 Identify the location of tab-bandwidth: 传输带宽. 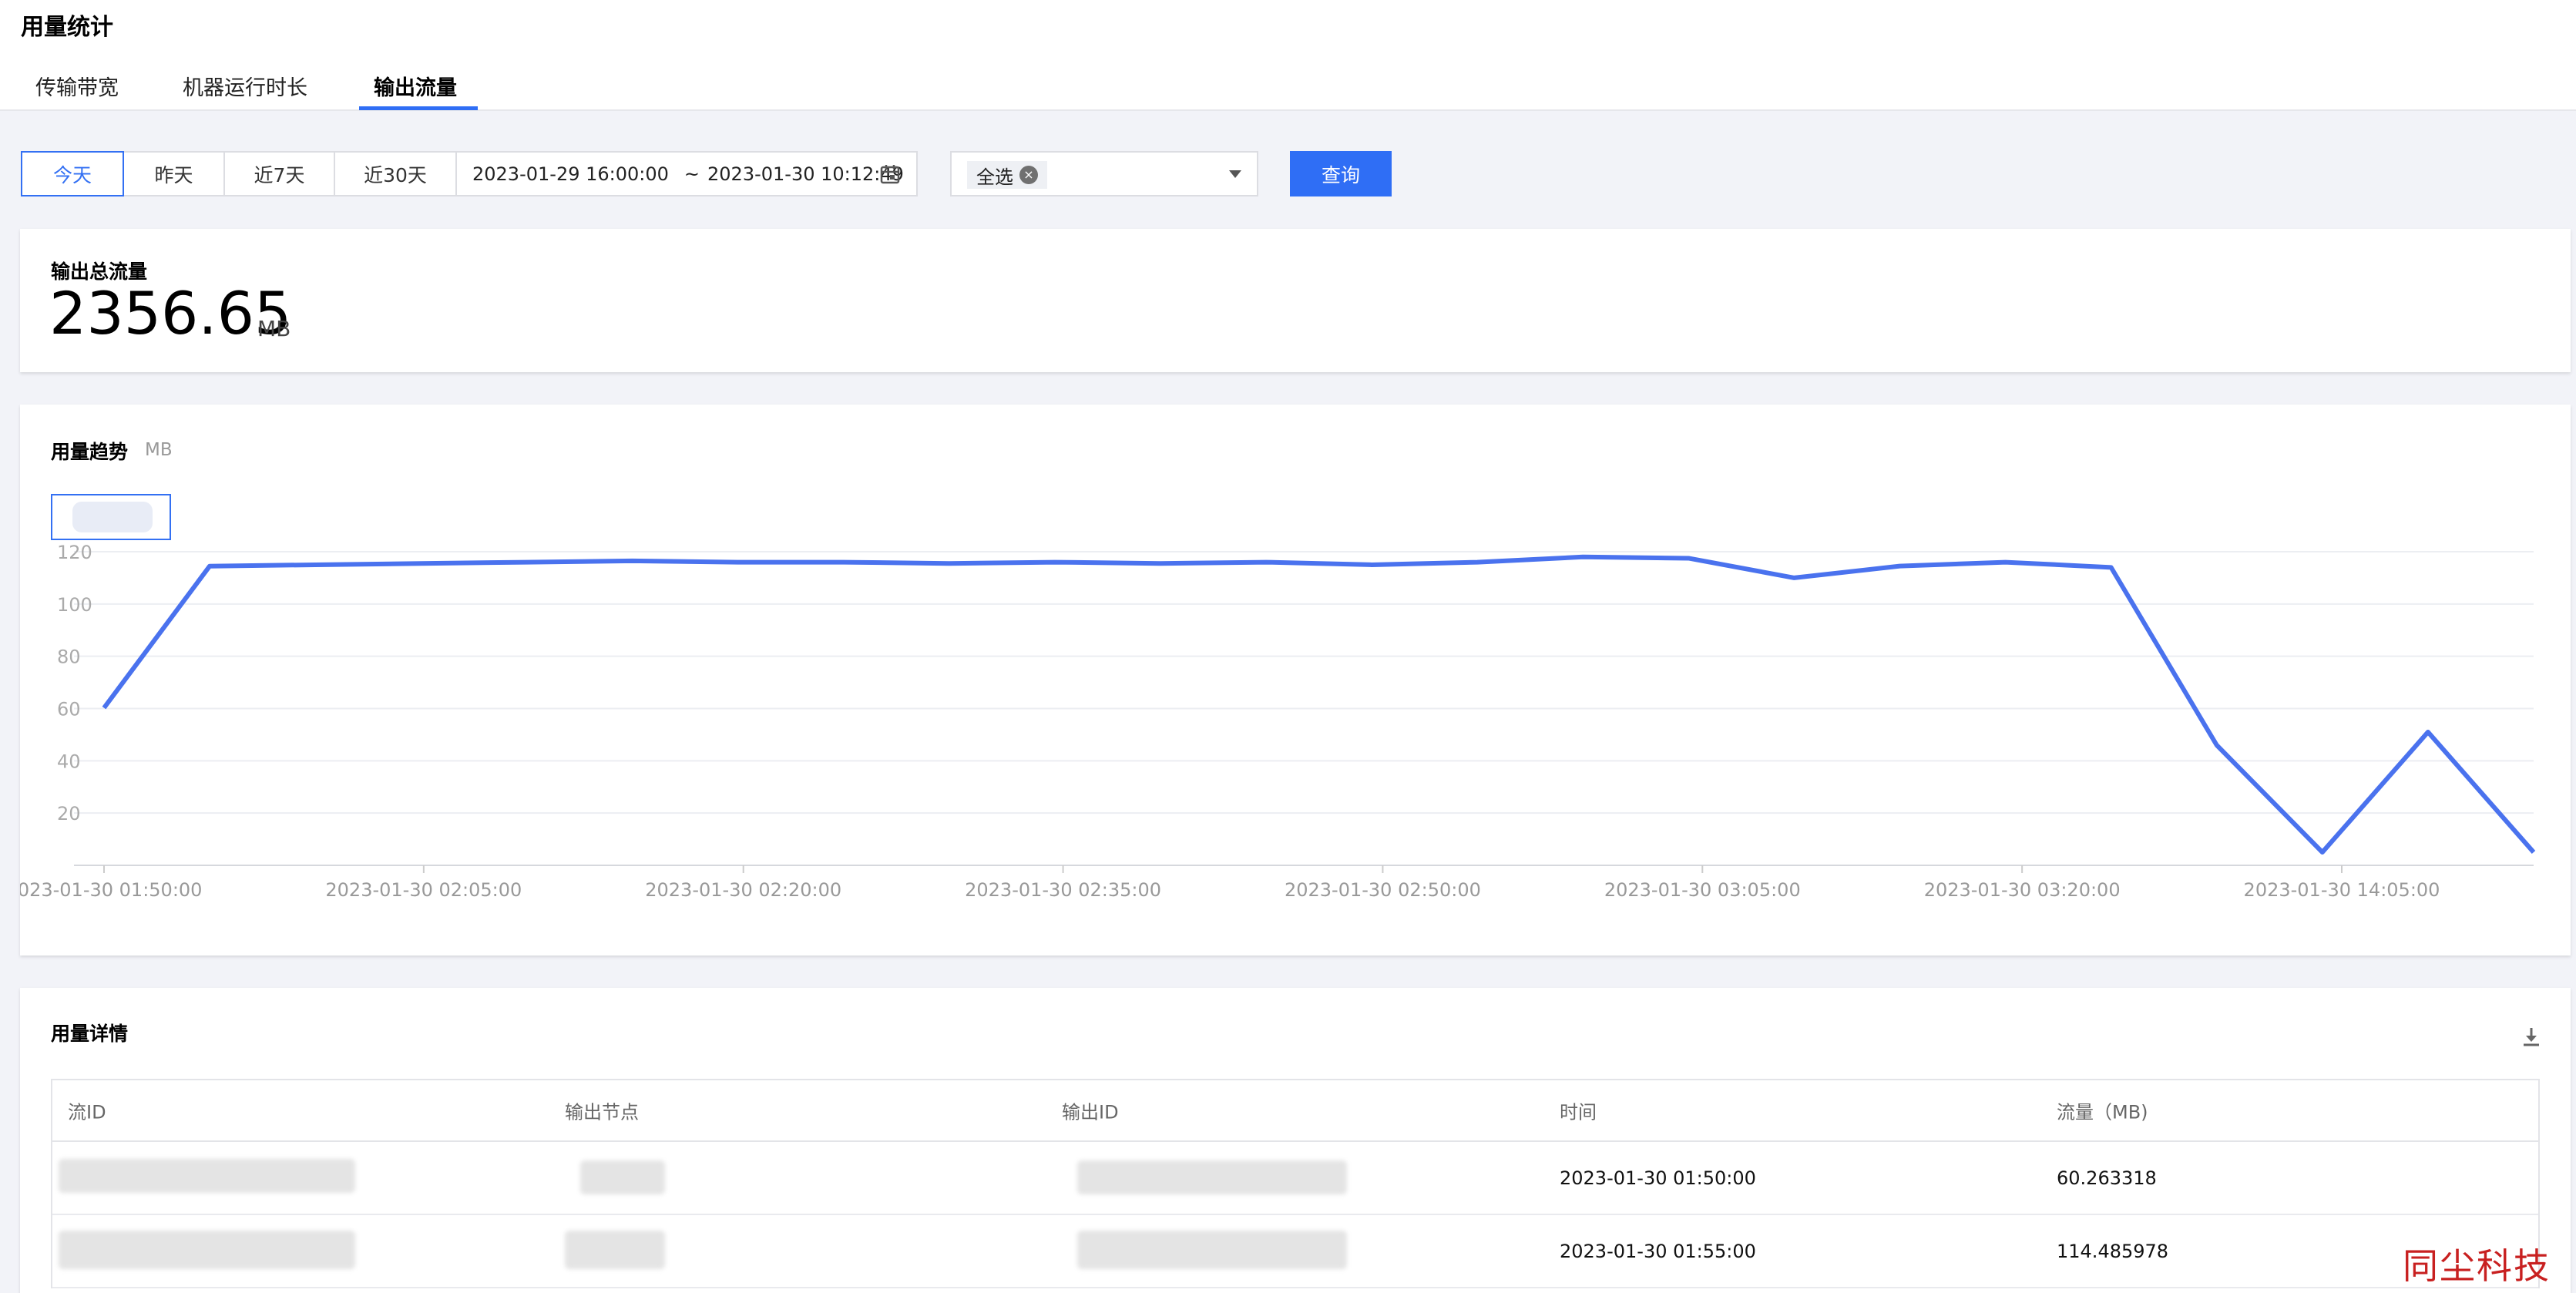
(77, 91).